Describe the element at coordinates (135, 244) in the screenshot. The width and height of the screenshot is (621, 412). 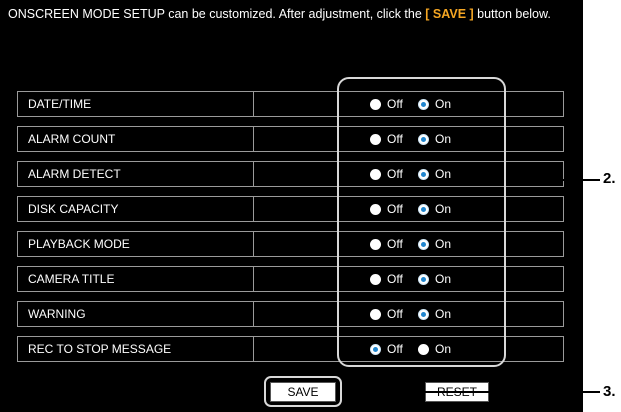
I see `setting-label: PLAYBACK MODE` at that location.